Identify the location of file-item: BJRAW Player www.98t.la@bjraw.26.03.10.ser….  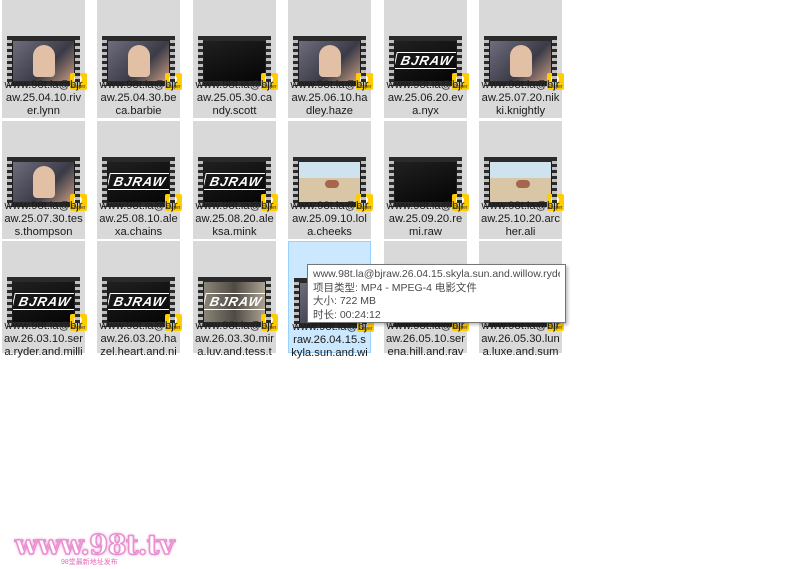
(44, 299).